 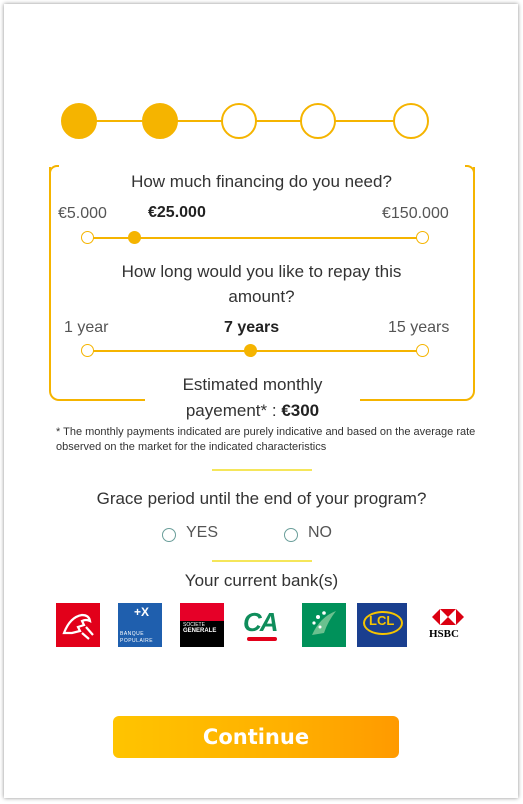 What do you see at coordinates (82, 213) in the screenshot?
I see `financing-min-label: €5.000` at bounding box center [82, 213].